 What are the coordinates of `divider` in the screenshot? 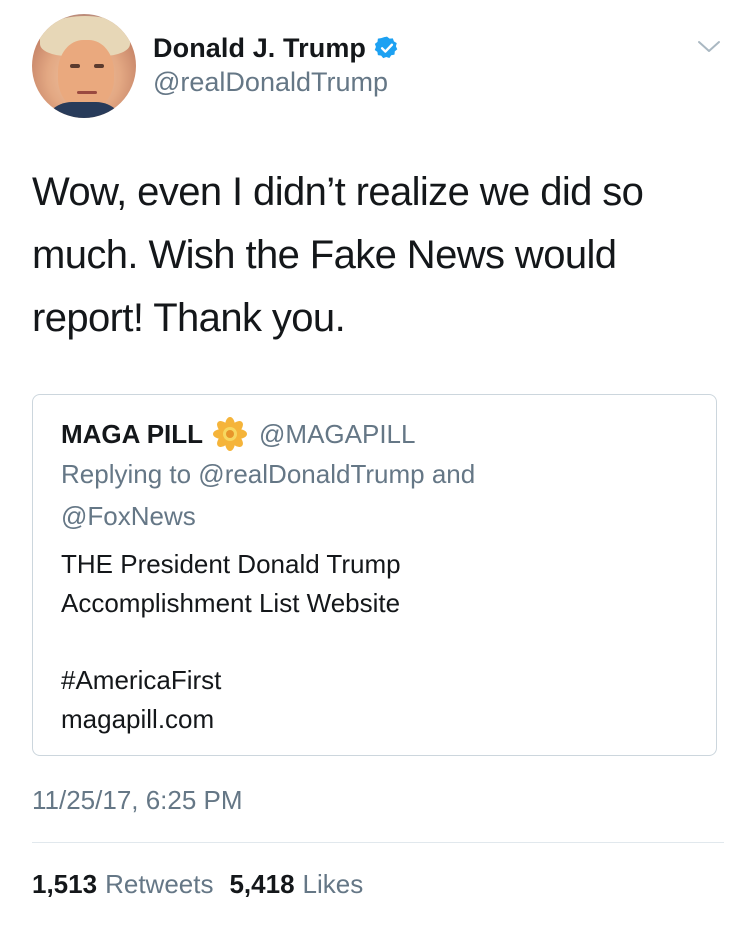 It's located at (378, 842).